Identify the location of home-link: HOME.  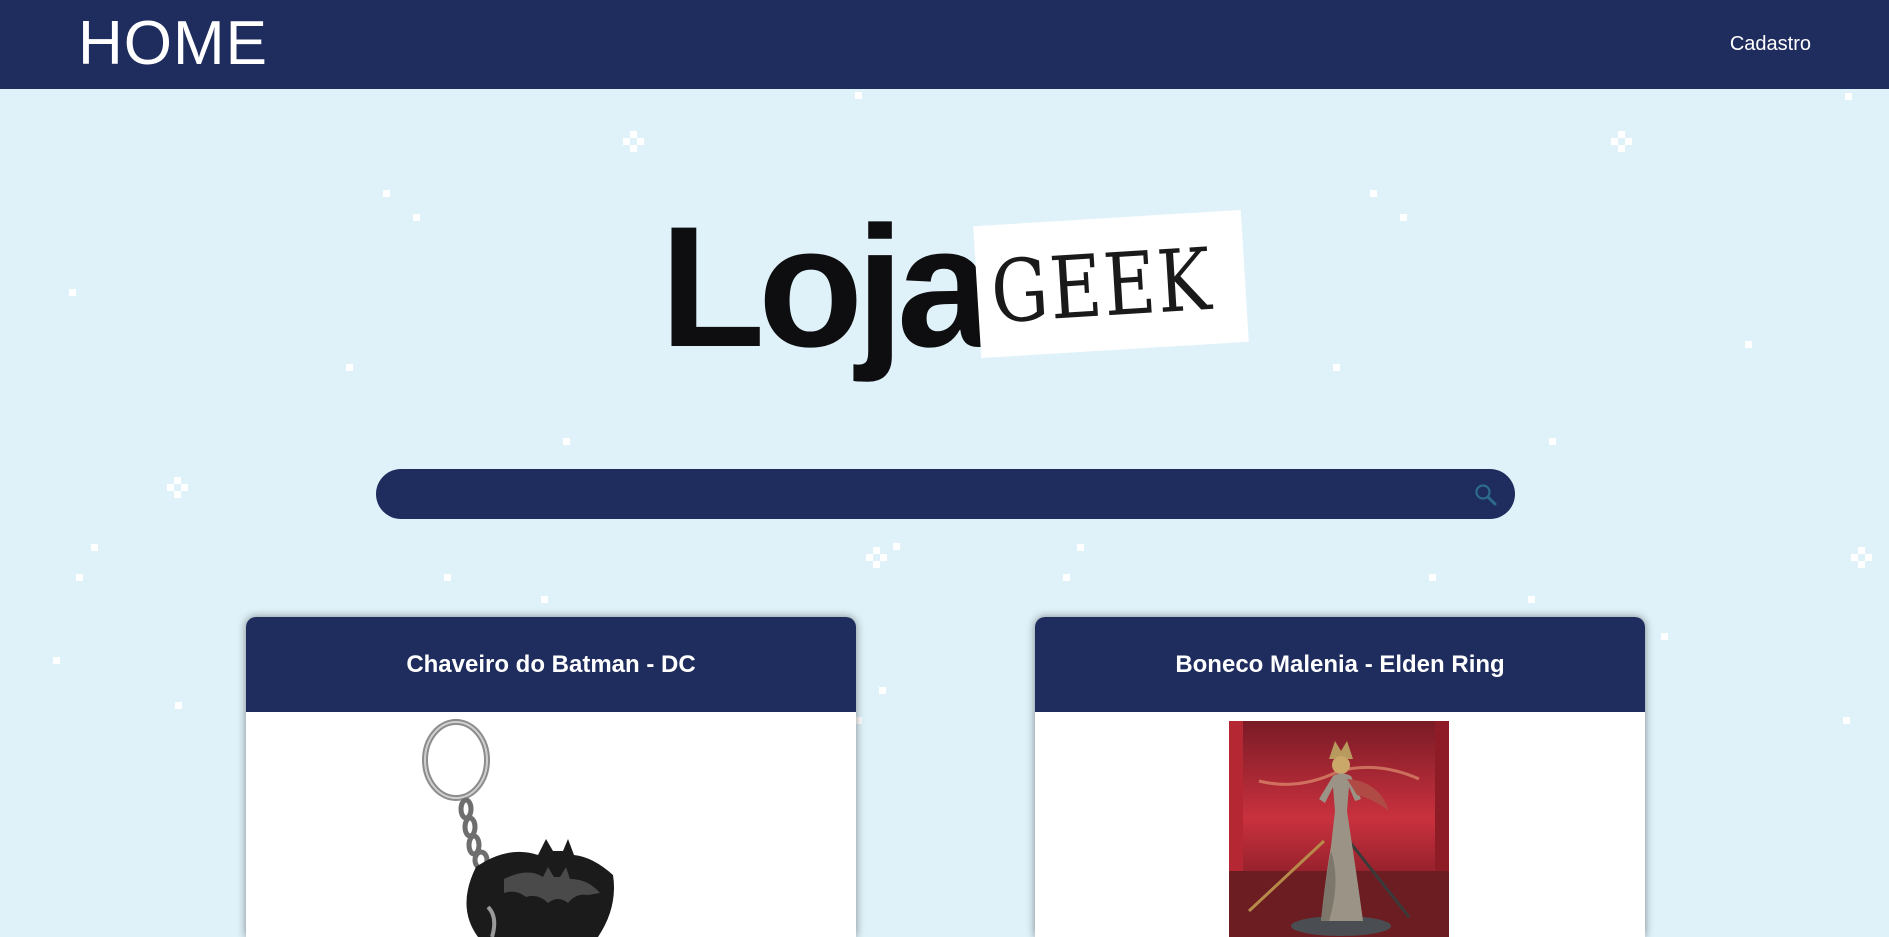
(173, 44).